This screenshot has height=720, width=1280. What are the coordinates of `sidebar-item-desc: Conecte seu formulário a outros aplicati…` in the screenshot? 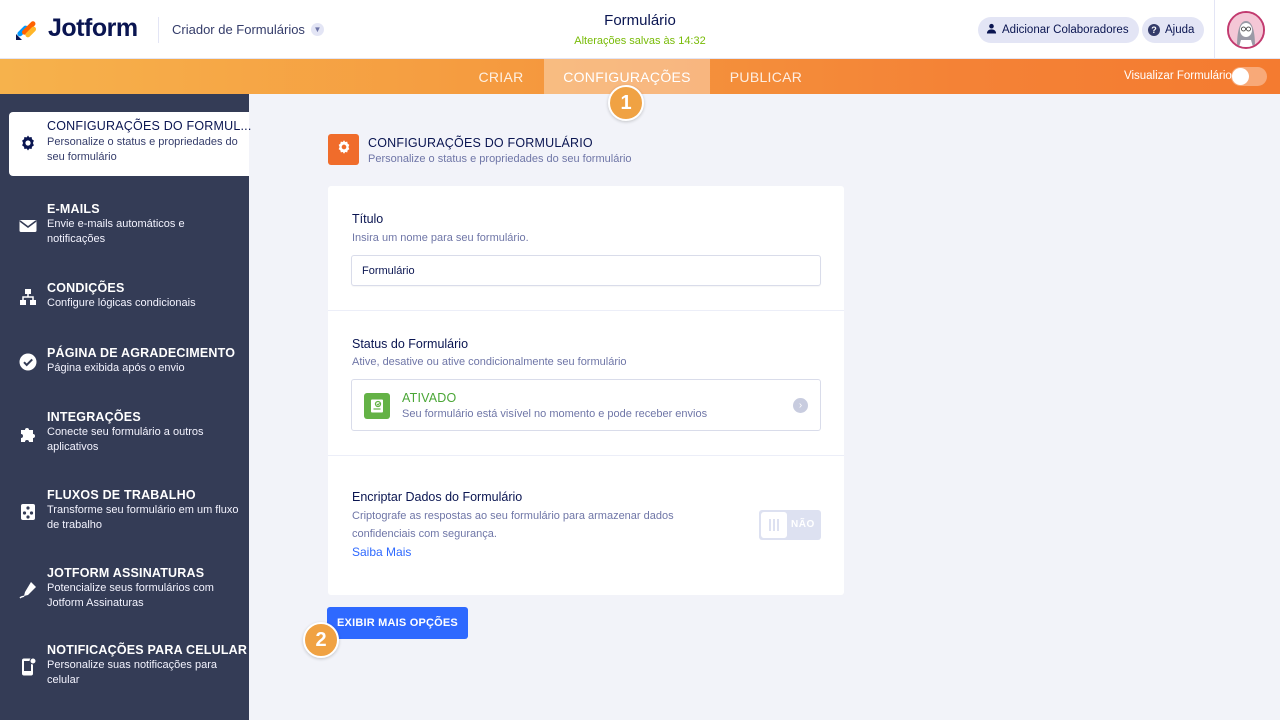 It's located at (125, 439).